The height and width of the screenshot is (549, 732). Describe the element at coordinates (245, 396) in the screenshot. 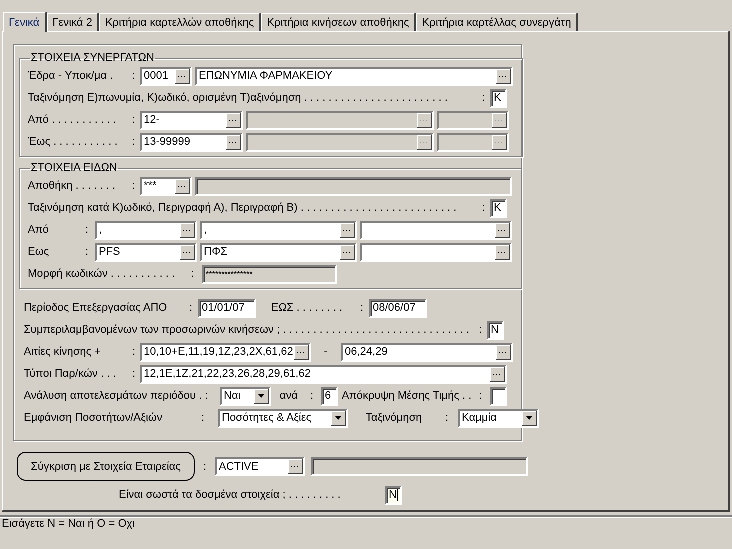

I see `dropdown: Ναι` at that location.